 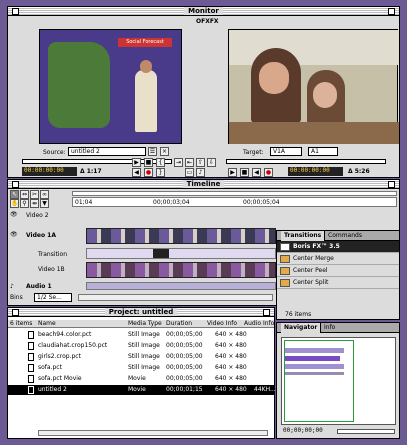 What do you see at coordinates (366, 431) in the screenshot?
I see `navigator-zoom-slider` at bounding box center [366, 431].